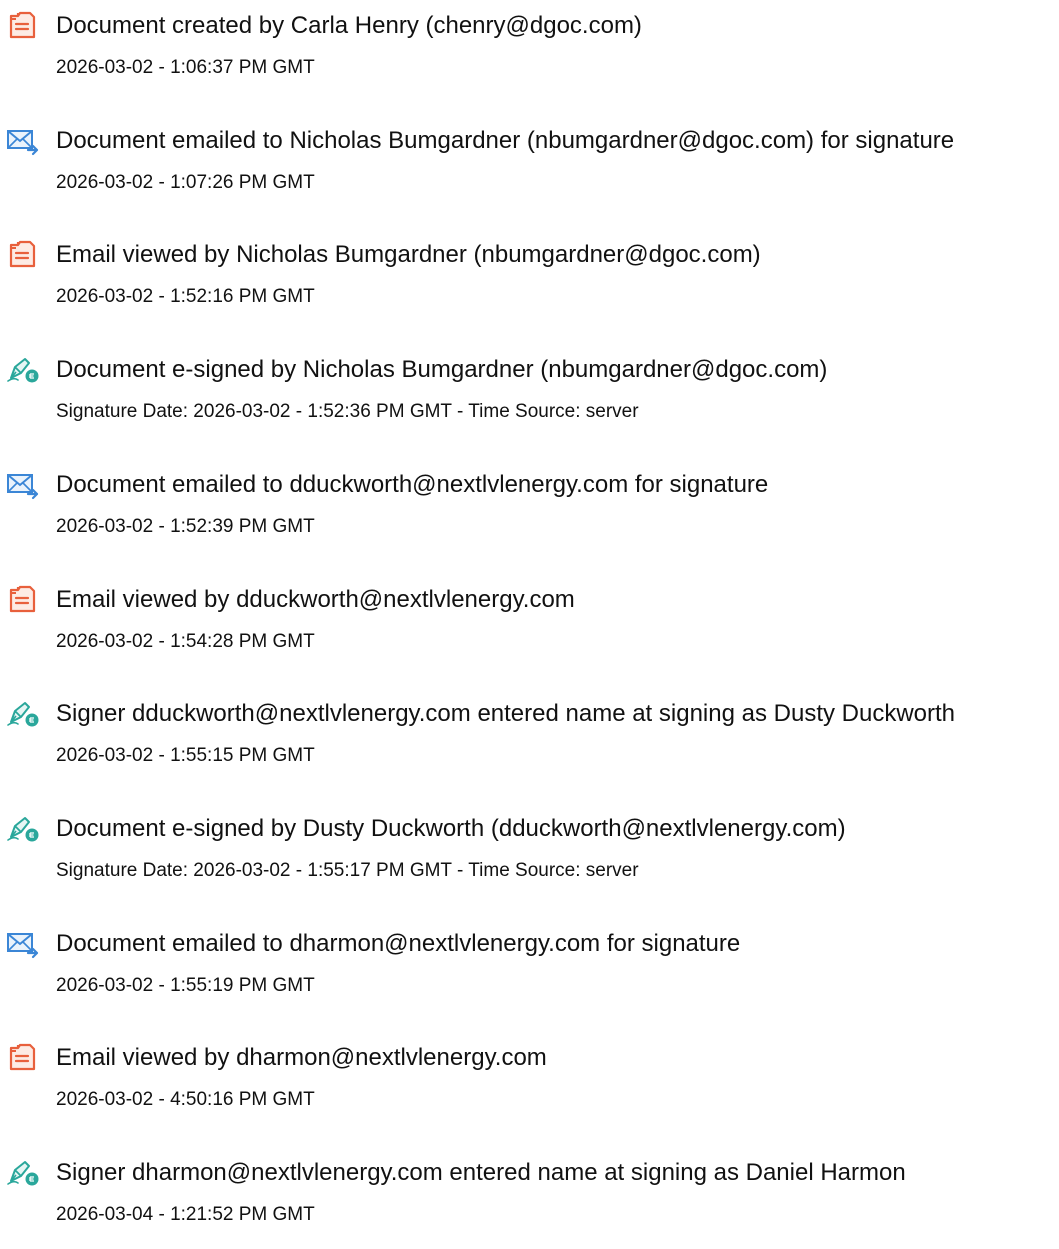  I want to click on event-timestamp: 2026-03-02 - 1:55:15 PM GMT, so click(185, 755).